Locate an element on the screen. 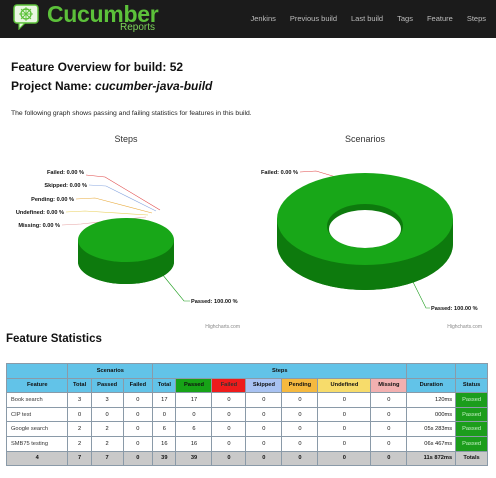 The width and height of the screenshot is (496, 478). steps-label-missing: Missing: 0.00 % is located at coordinates (39, 226).